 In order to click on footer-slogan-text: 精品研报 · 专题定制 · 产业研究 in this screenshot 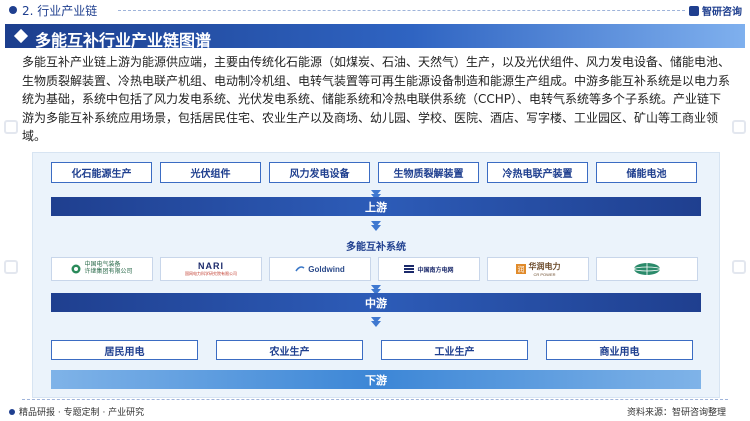, I will do `click(82, 413)`.